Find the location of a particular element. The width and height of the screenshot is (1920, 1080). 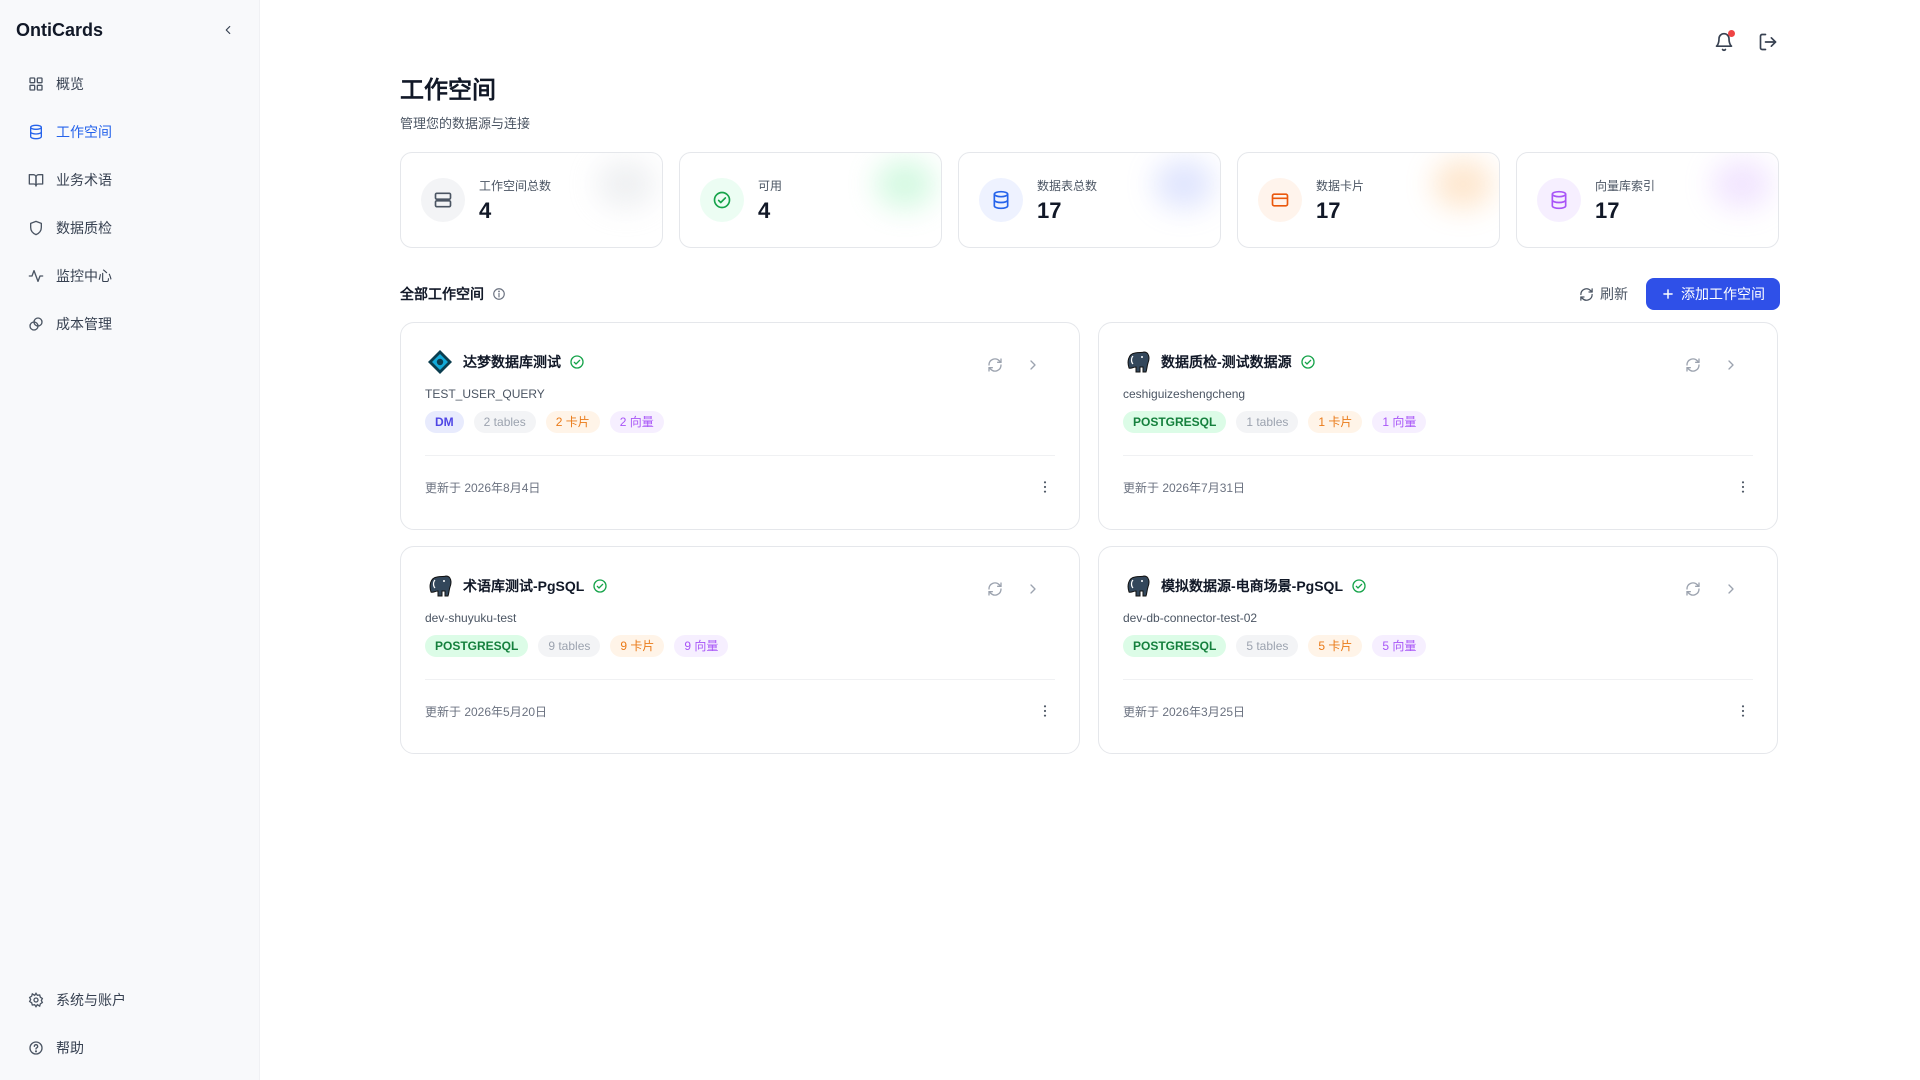

info-icon is located at coordinates (499, 294).